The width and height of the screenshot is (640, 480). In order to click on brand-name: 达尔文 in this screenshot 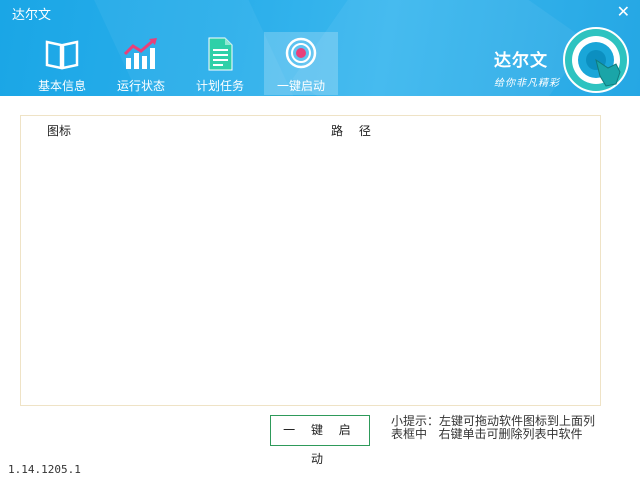, I will do `click(521, 61)`.